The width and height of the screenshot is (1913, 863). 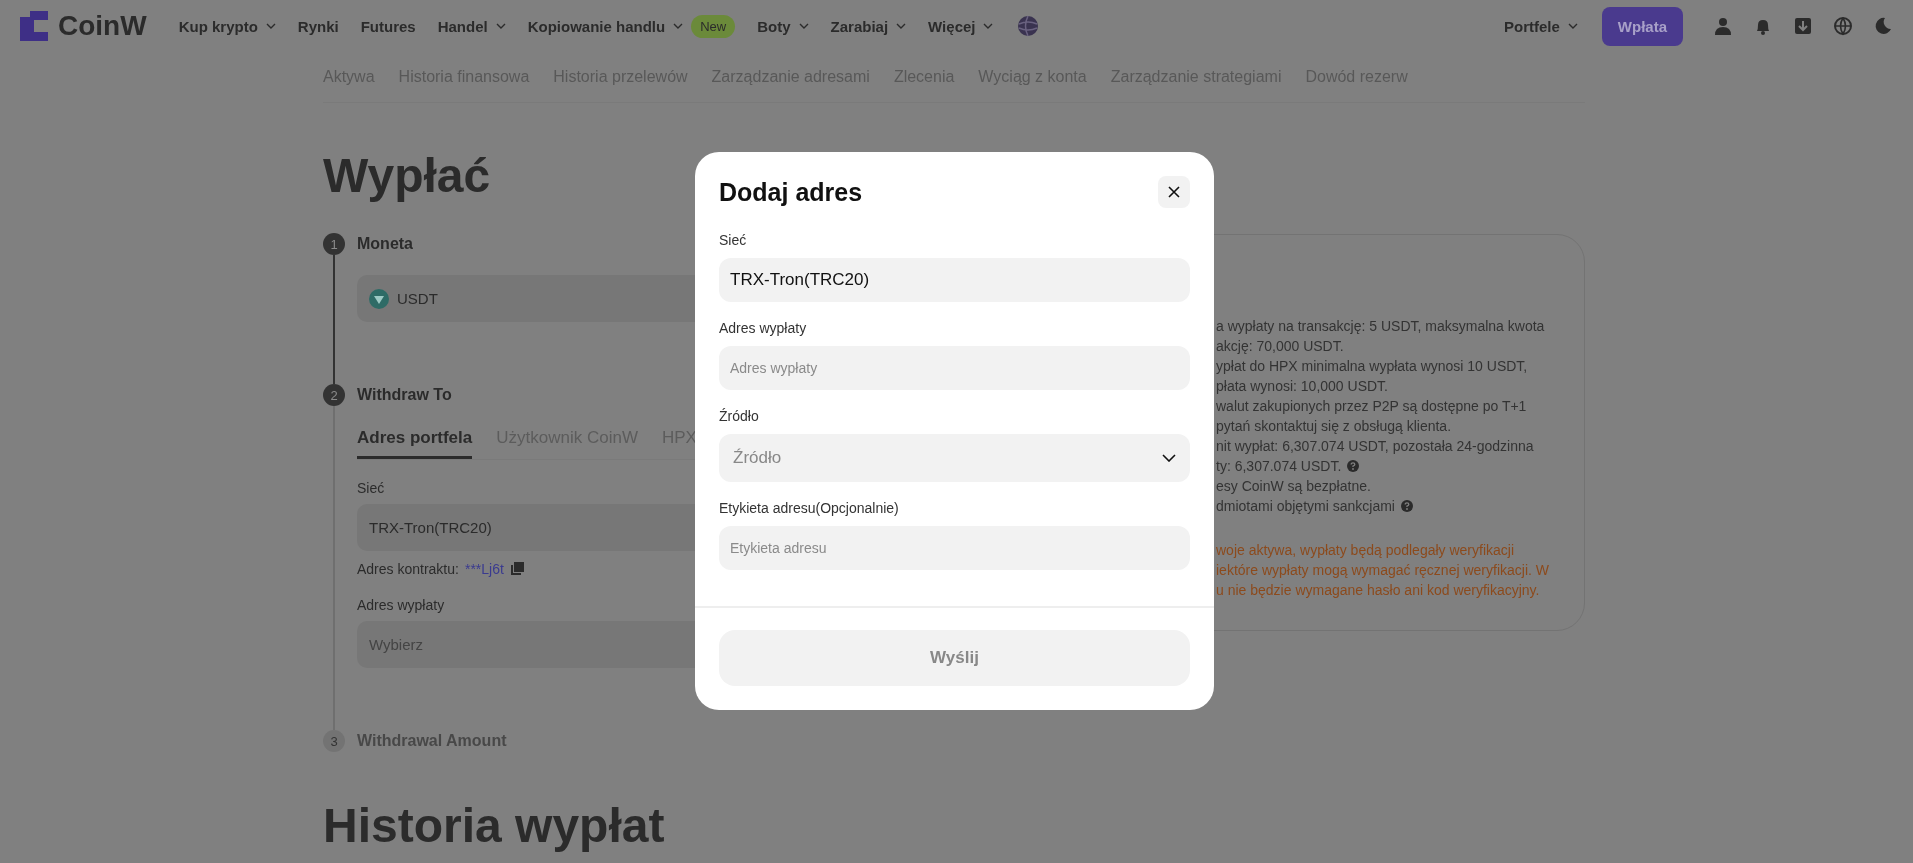 What do you see at coordinates (791, 192) in the screenshot?
I see `dialog-title: Dodaj adres` at bounding box center [791, 192].